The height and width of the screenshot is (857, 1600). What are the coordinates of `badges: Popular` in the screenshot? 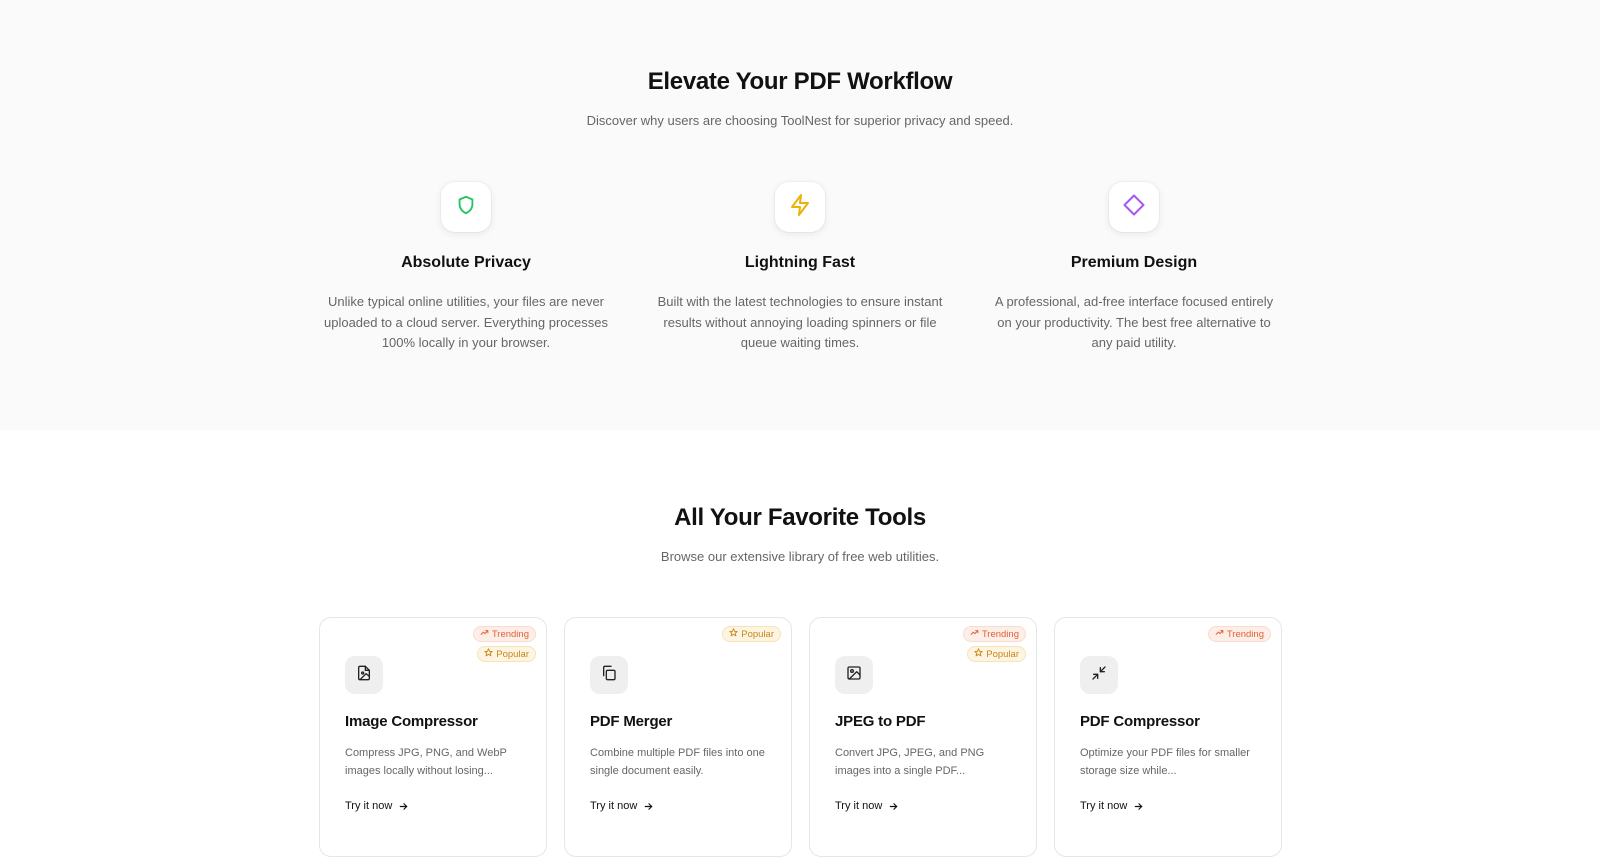 It's located at (751, 634).